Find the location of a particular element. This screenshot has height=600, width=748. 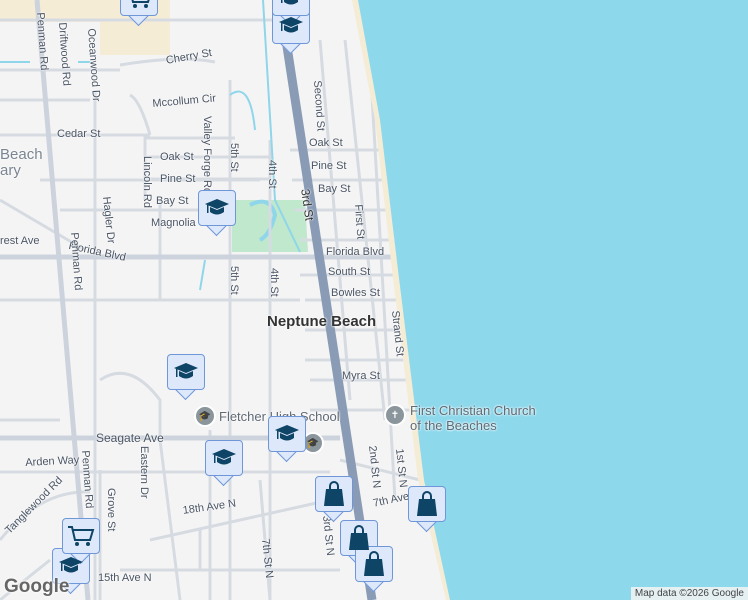

street-label: Cedar St is located at coordinates (79, 134).